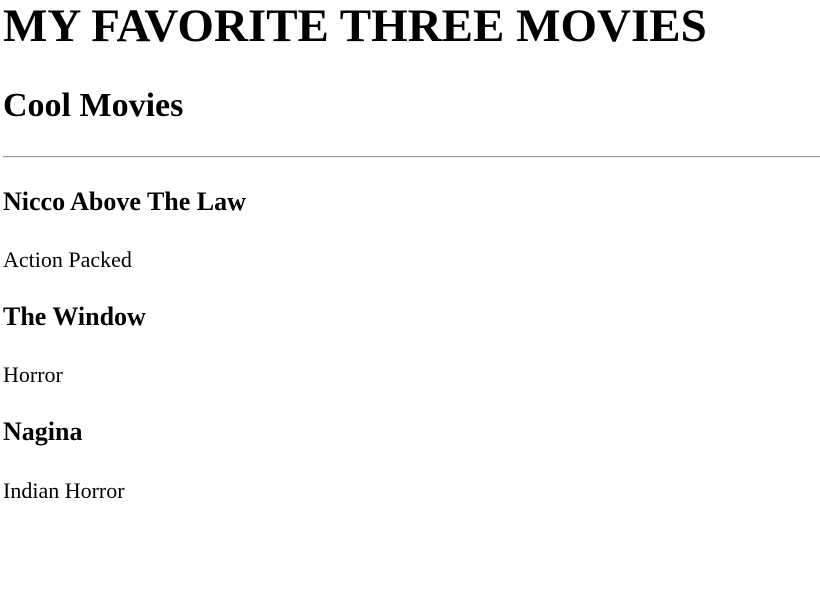  I want to click on movie-genre: Action Packed, so click(67, 259).